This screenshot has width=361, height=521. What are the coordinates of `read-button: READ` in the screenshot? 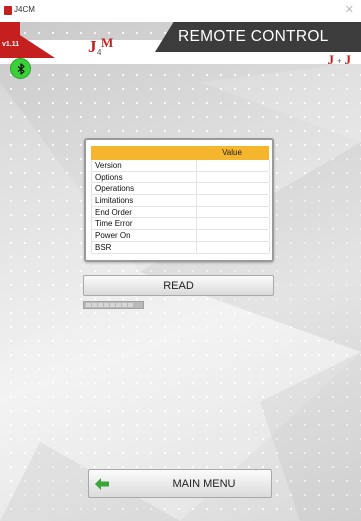 It's located at (178, 285).